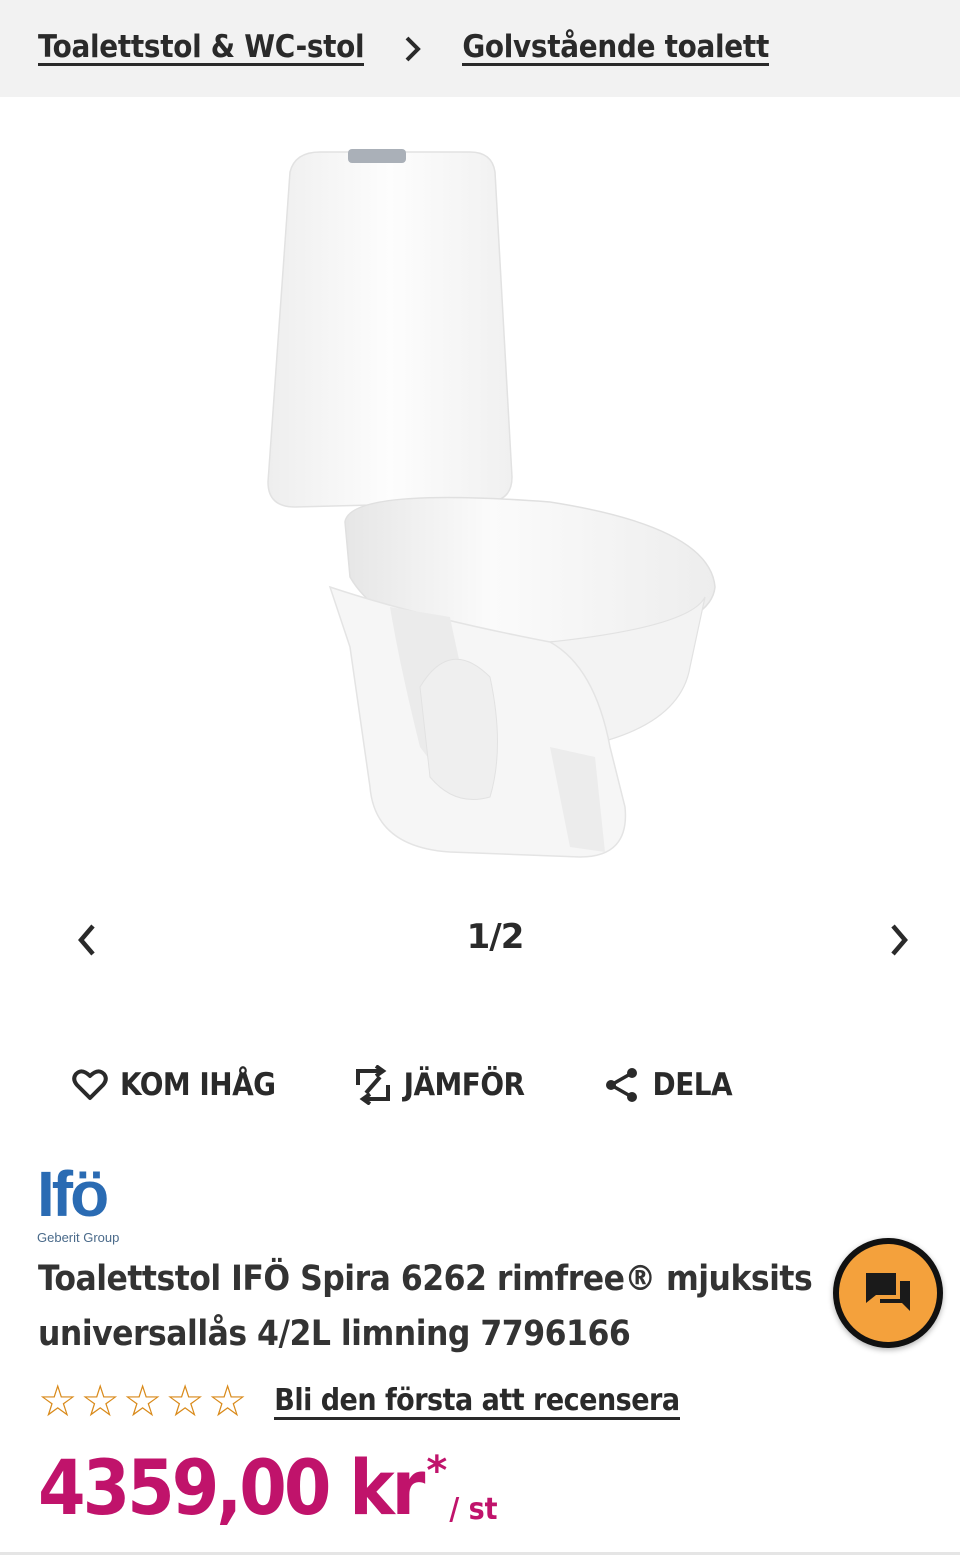 The image size is (960, 1555). I want to click on gallery-next-button, so click(899, 940).